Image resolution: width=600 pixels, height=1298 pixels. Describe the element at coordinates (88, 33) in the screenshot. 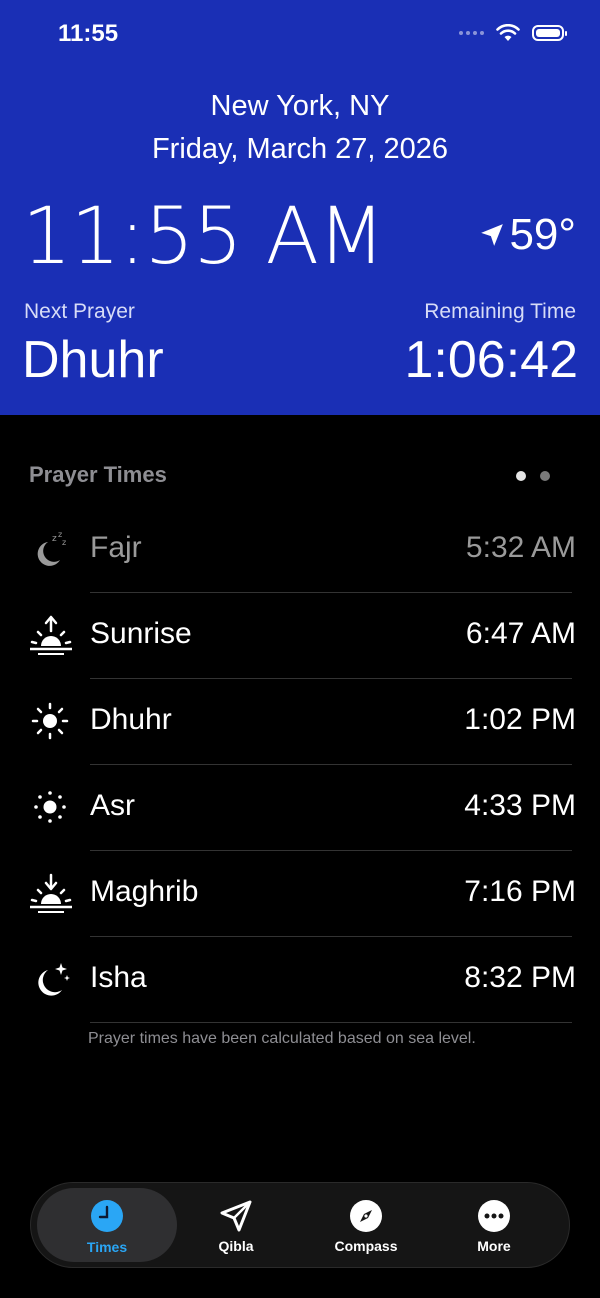

I see `status-time: 11:55` at that location.